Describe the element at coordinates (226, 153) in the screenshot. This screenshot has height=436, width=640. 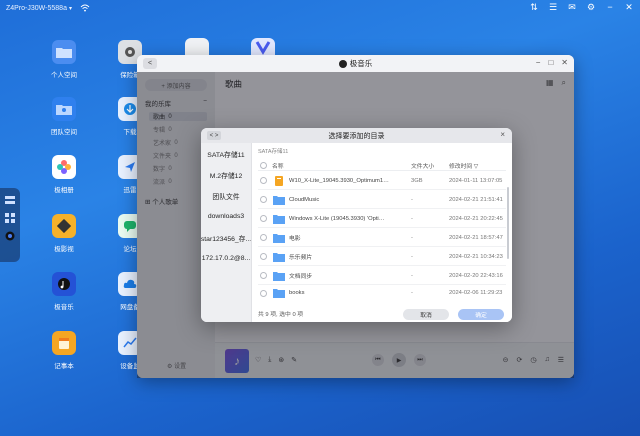
I see `storage-item-sata11: SATA存储11` at that location.